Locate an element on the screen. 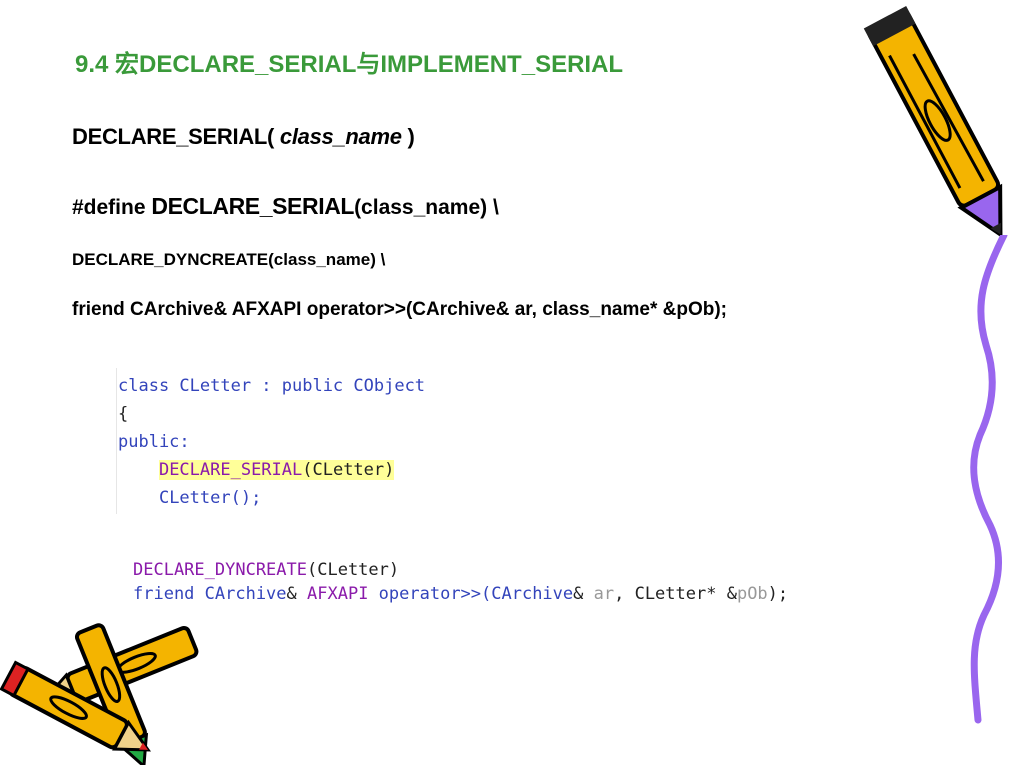 The height and width of the screenshot is (768, 1024). define-macro: DECLARE_SERIAL is located at coordinates (253, 206).